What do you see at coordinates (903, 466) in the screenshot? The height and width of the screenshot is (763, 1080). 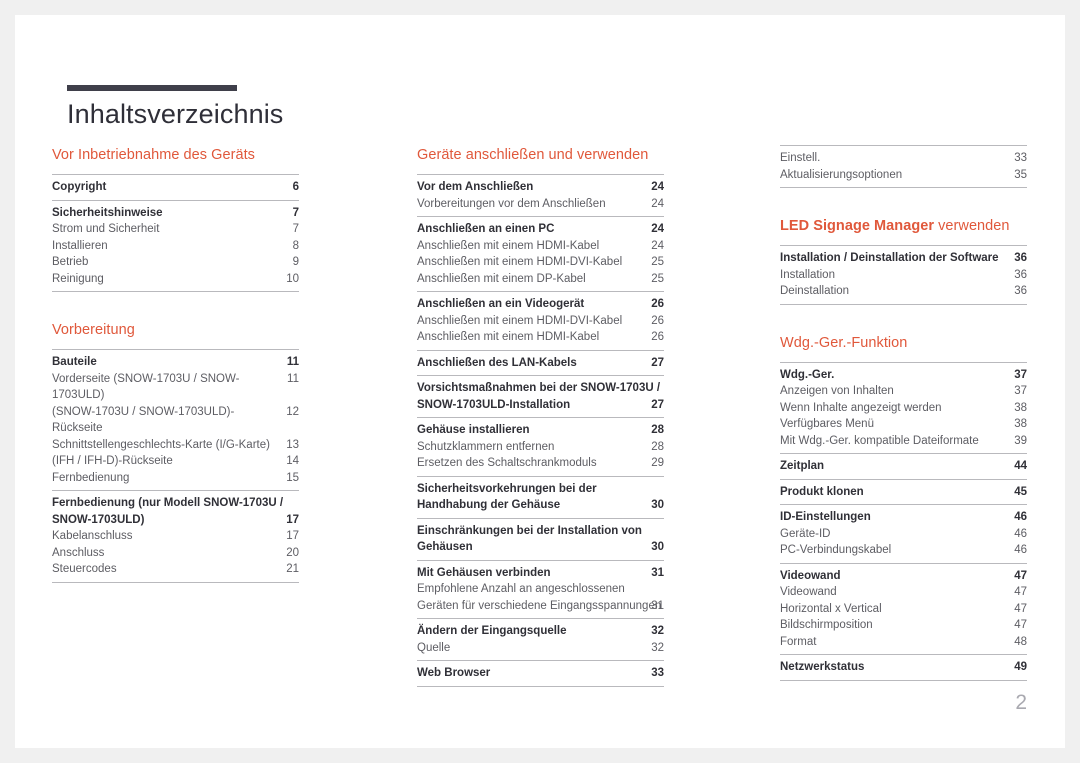 I see `toc-entry-main: Zeitplan 44` at bounding box center [903, 466].